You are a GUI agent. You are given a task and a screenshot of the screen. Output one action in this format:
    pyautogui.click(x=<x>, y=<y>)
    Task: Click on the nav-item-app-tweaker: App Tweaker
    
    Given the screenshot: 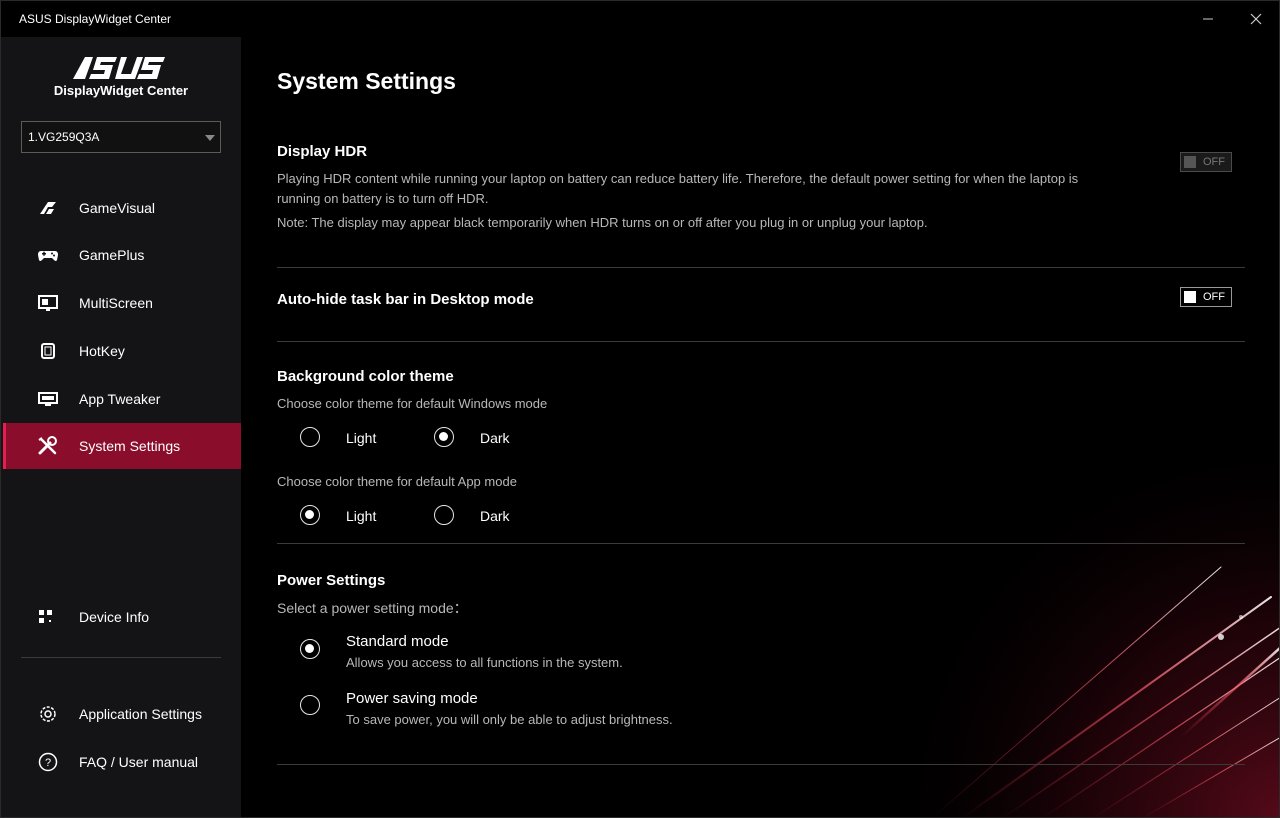 What is the action you would take?
    pyautogui.click(x=122, y=399)
    